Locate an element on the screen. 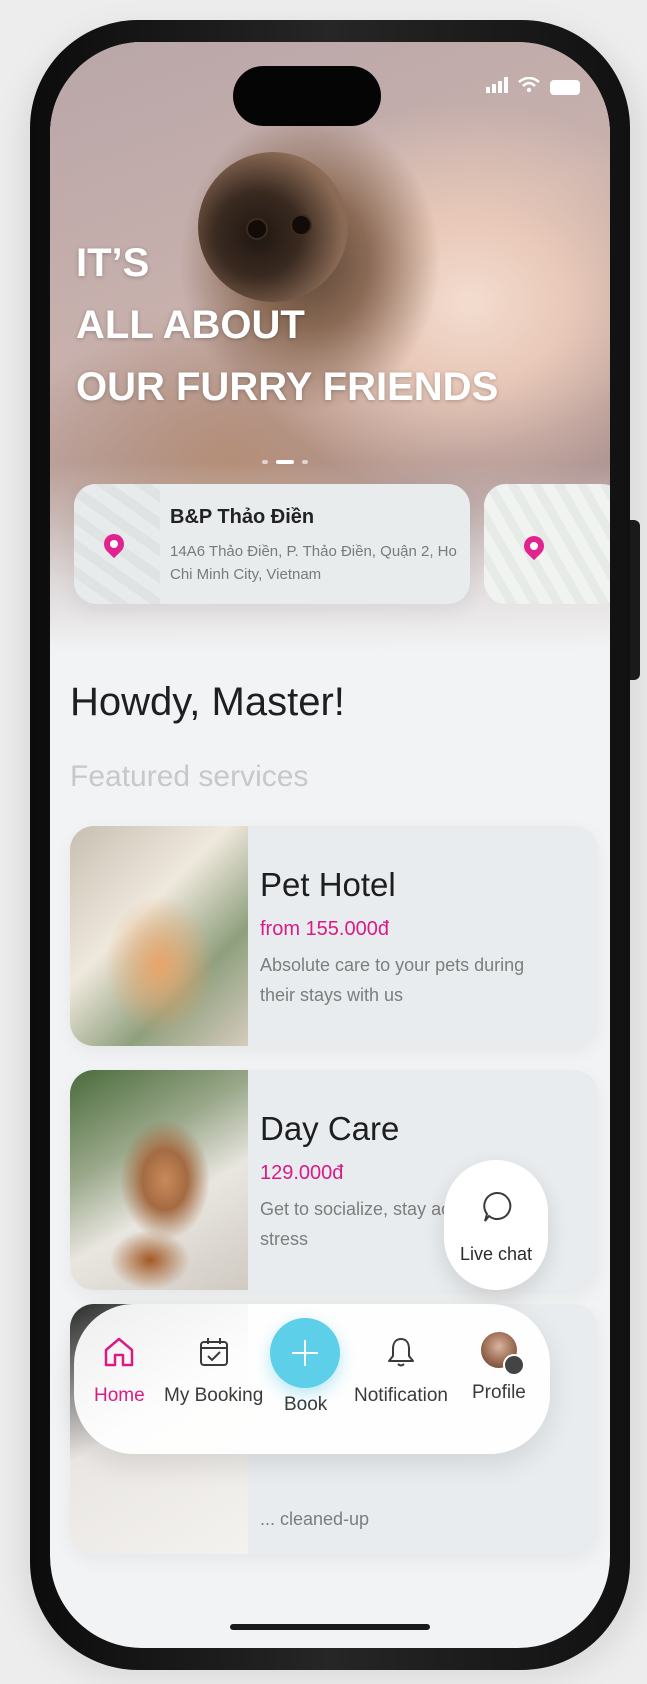 The image size is (647, 1684). home-icon is located at coordinates (119, 1354).